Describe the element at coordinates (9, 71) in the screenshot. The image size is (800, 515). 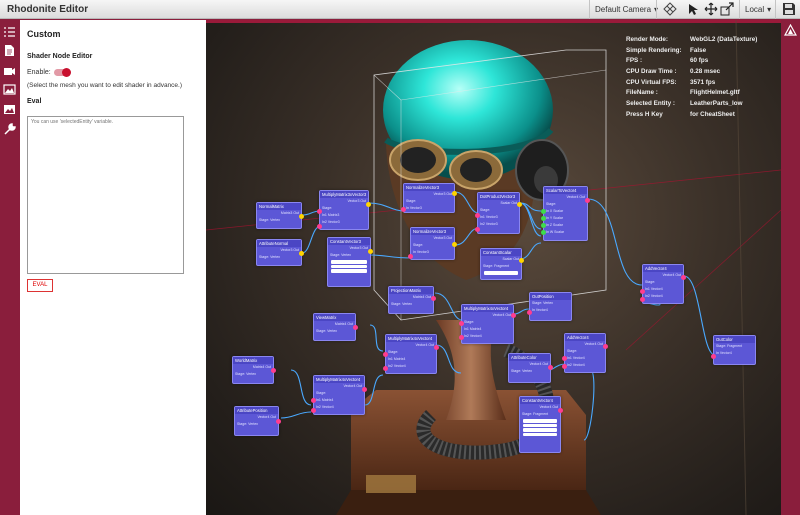
I see `camera-icon` at that location.